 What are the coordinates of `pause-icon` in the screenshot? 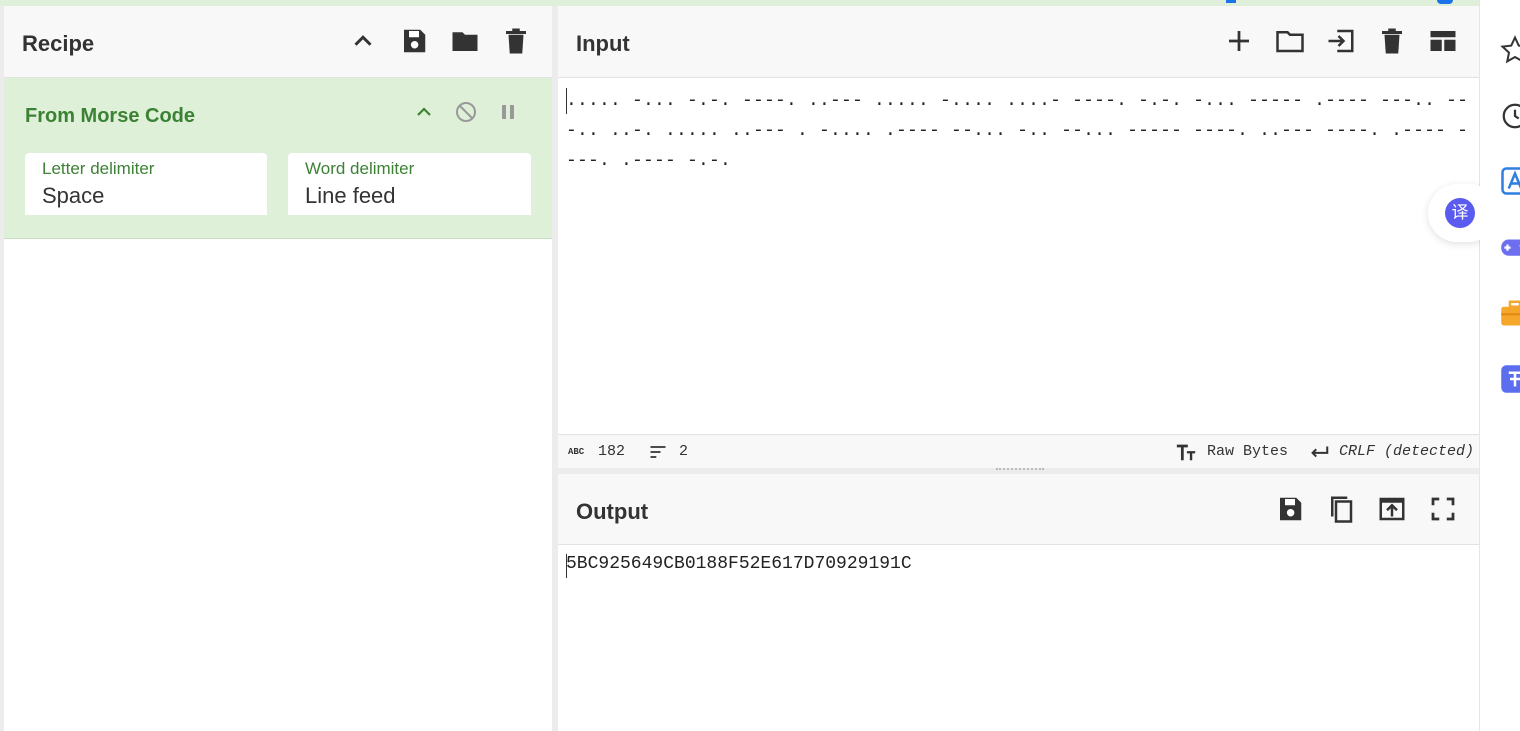 It's located at (508, 112).